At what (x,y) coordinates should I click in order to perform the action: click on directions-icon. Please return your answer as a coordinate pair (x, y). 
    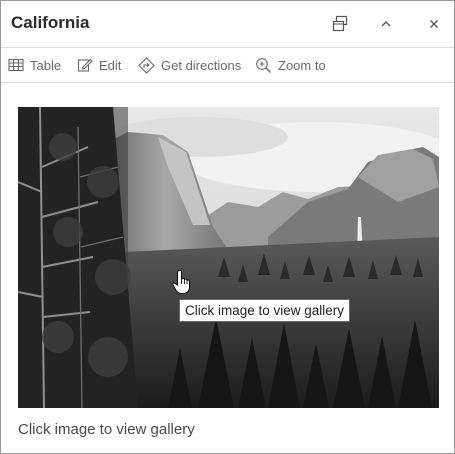
    Looking at the image, I should click on (146, 65).